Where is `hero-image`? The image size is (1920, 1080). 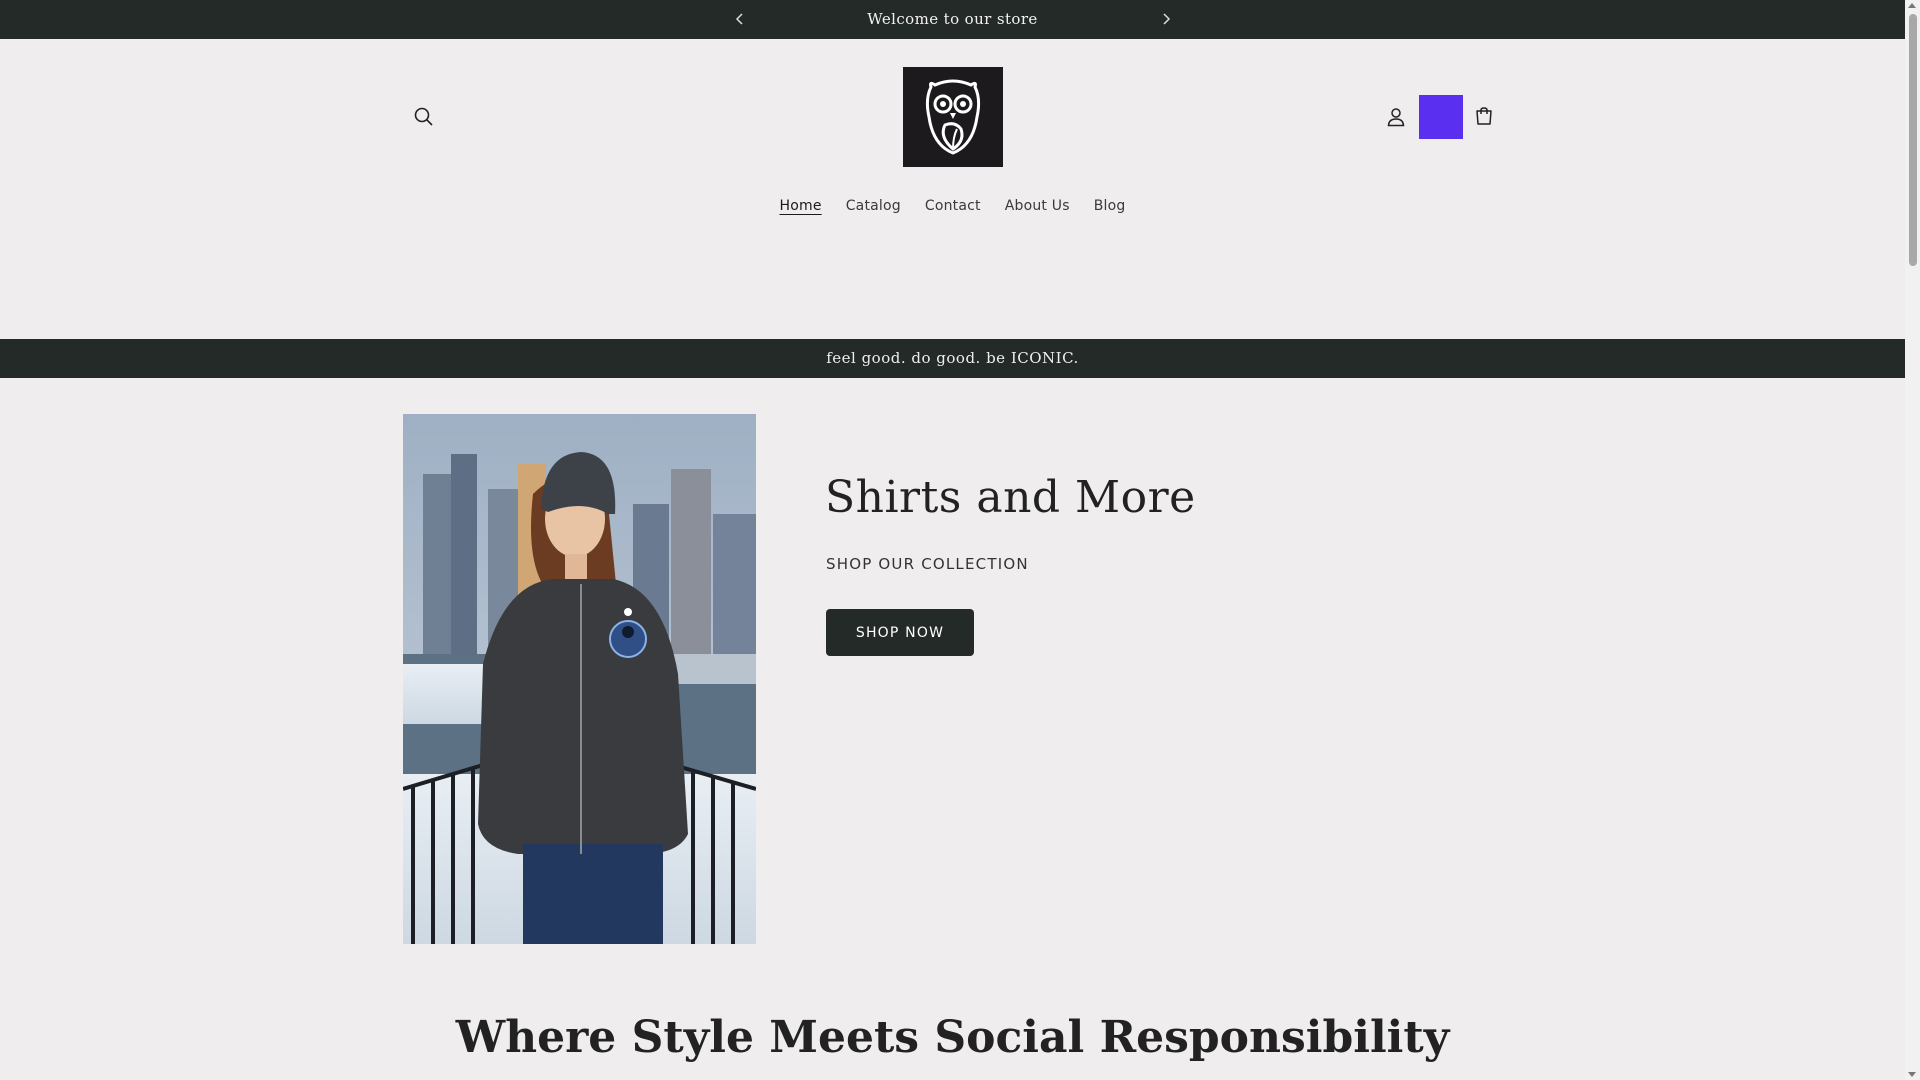 hero-image is located at coordinates (579, 679).